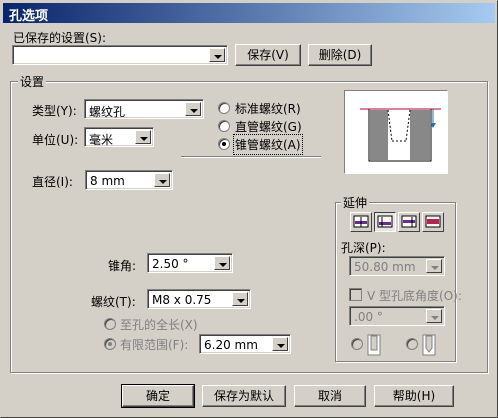 The image size is (498, 418). What do you see at coordinates (158, 396) in the screenshot?
I see `ok-button: 确定` at bounding box center [158, 396].